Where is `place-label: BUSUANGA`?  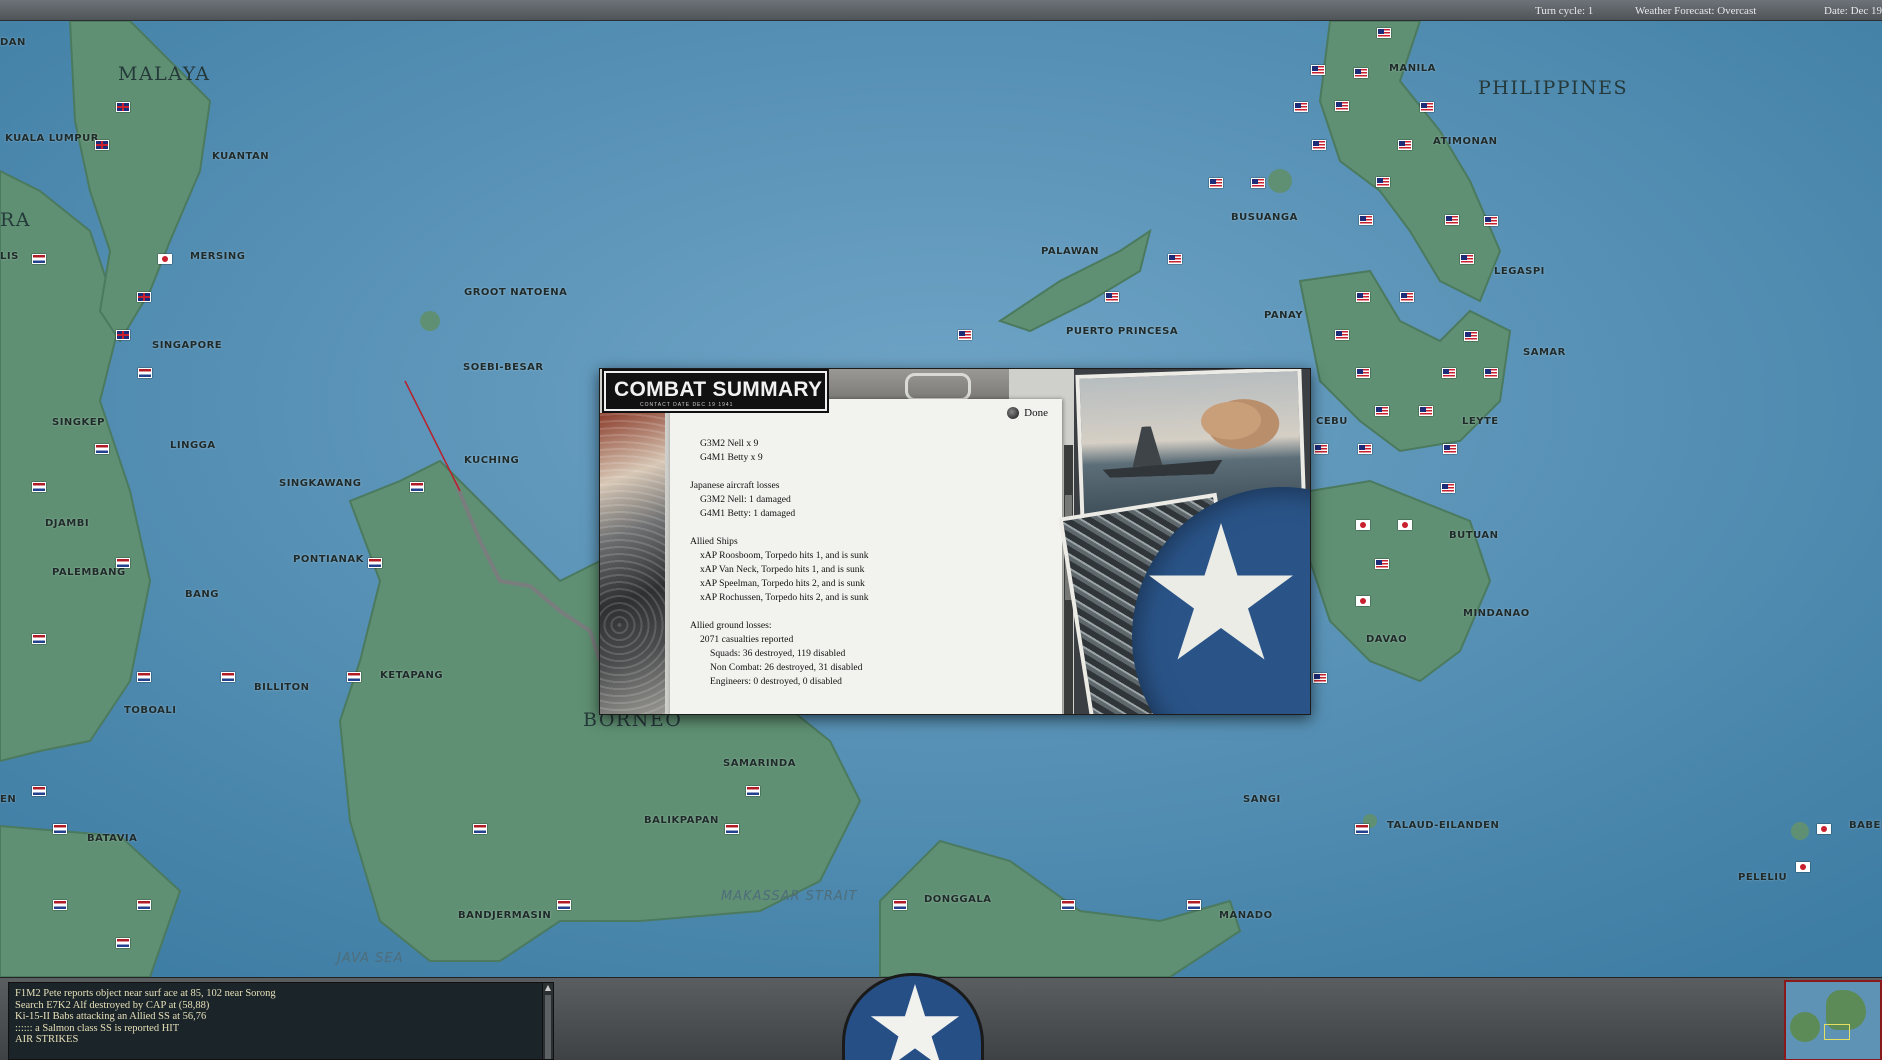 place-label: BUSUANGA is located at coordinates (1264, 217).